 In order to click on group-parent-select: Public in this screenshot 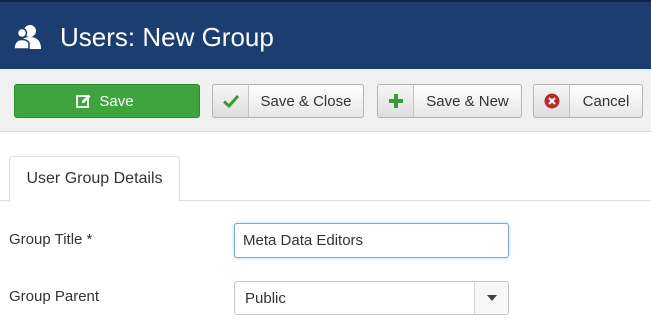, I will do `click(371, 298)`.